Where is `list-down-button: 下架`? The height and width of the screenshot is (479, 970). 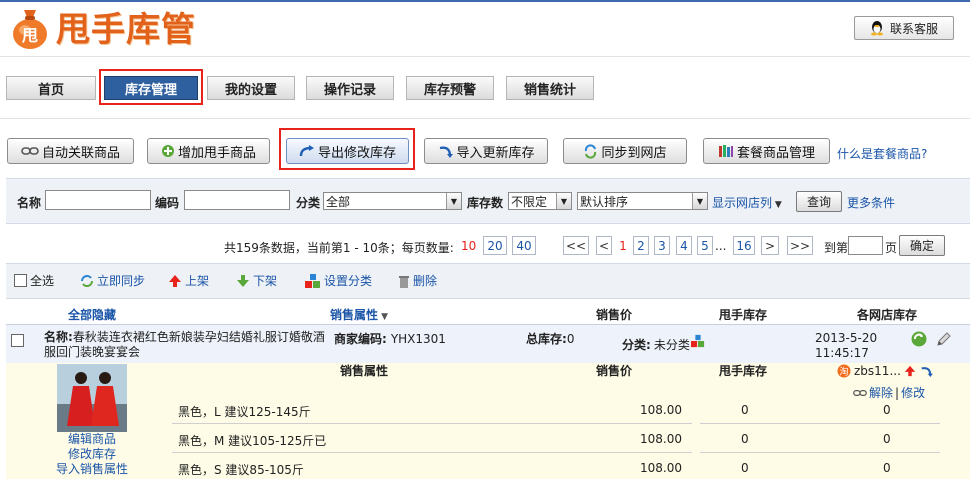
list-down-button: 下架 is located at coordinates (256, 280).